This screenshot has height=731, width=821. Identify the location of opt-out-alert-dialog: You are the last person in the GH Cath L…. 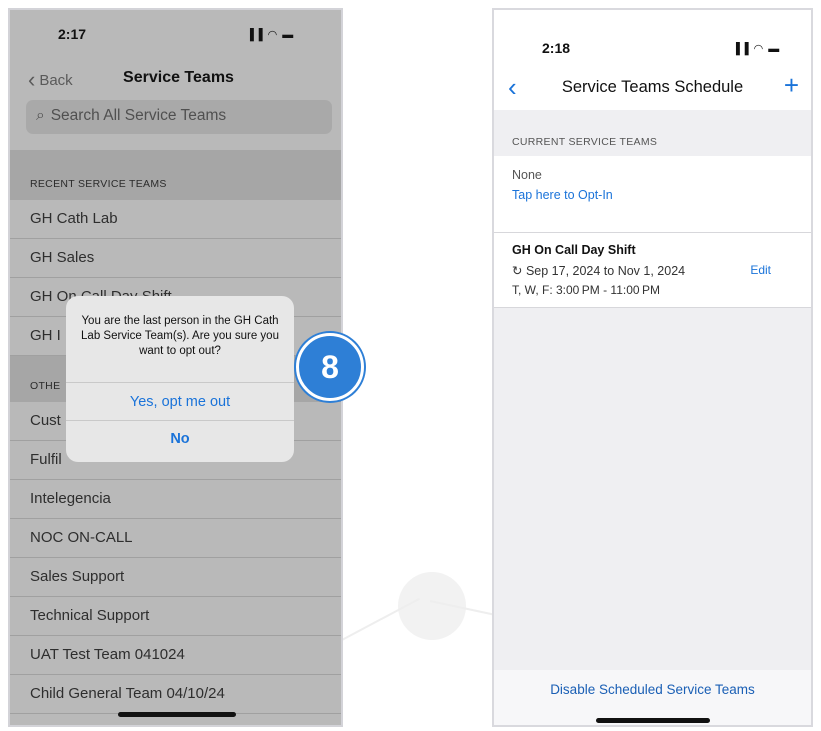
(180, 379).